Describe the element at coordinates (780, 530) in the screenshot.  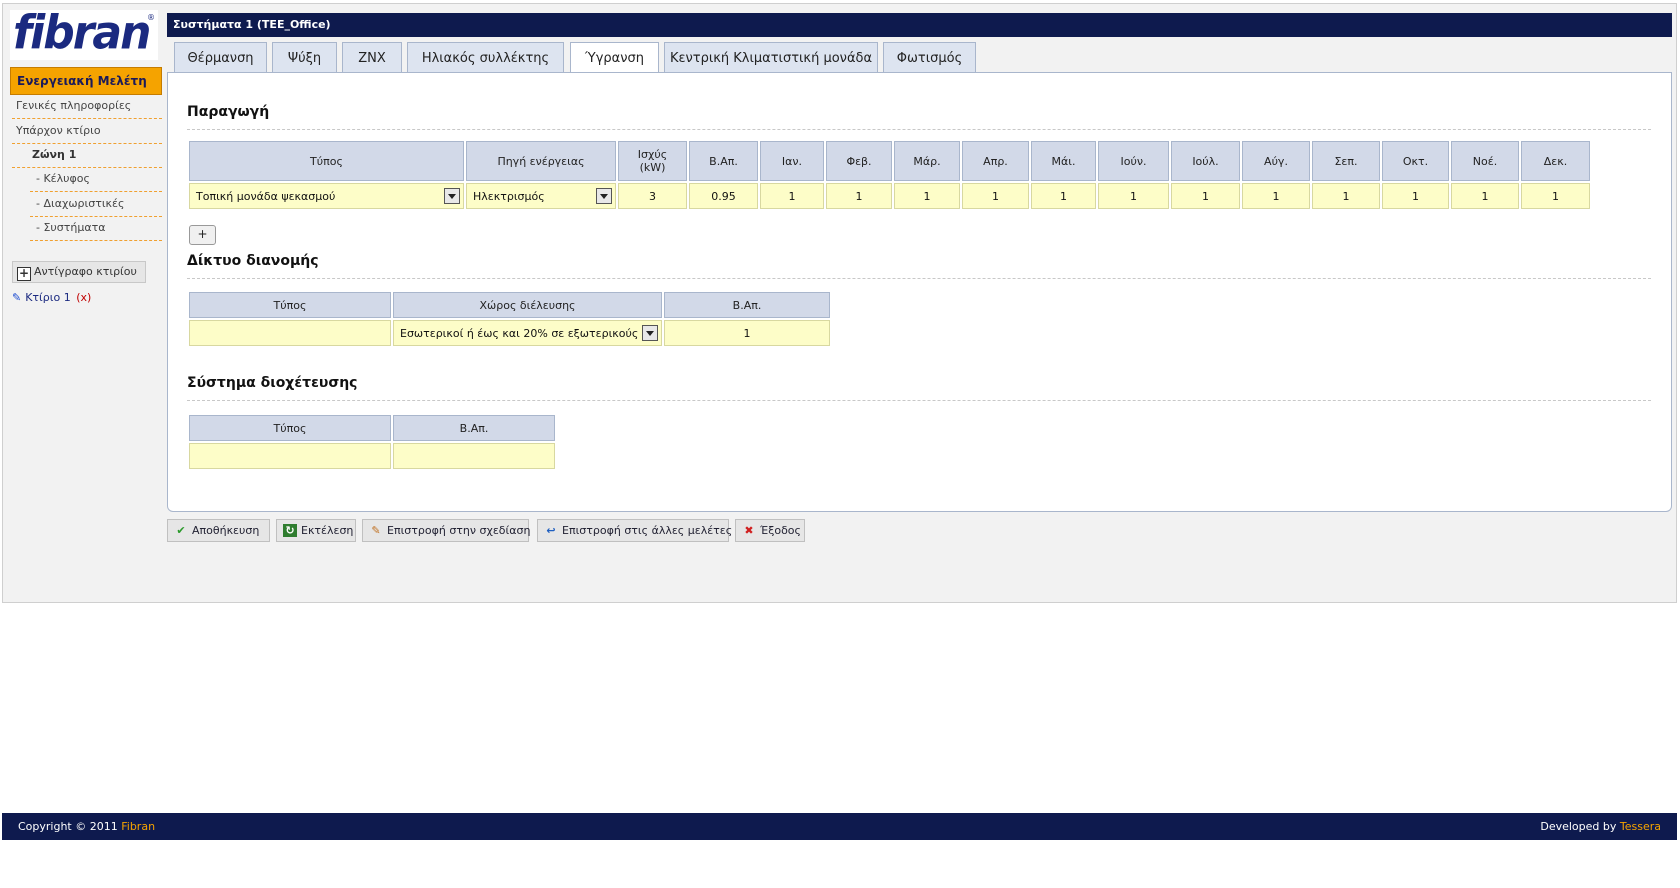
I see `exit-label: Έξοδος` at that location.